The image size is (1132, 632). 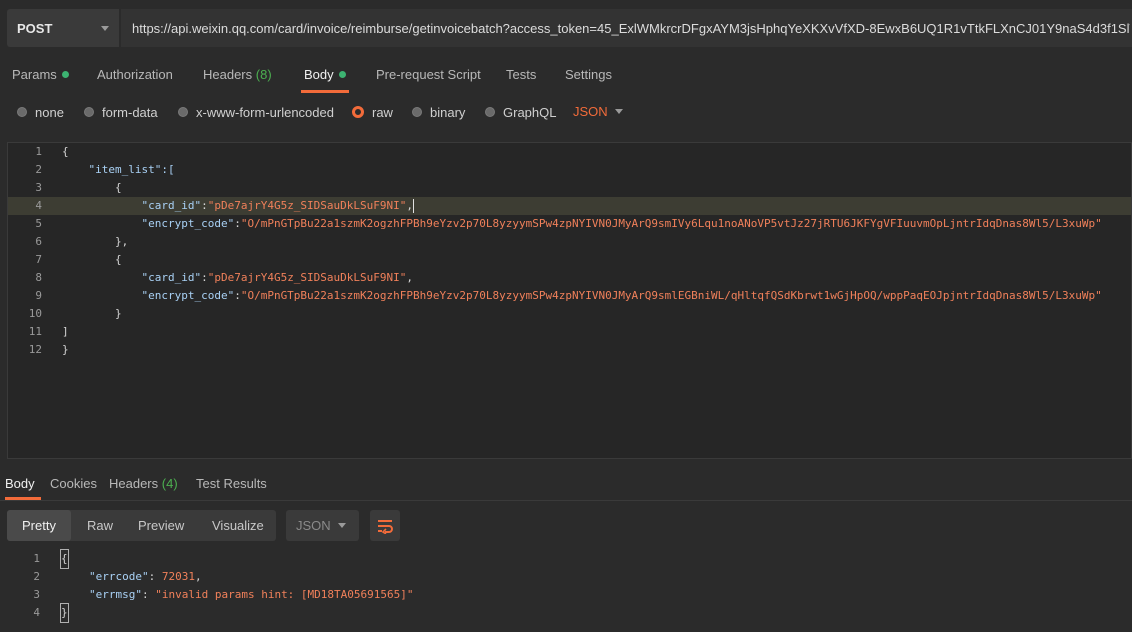 I want to click on raw-button: Raw, so click(x=100, y=525).